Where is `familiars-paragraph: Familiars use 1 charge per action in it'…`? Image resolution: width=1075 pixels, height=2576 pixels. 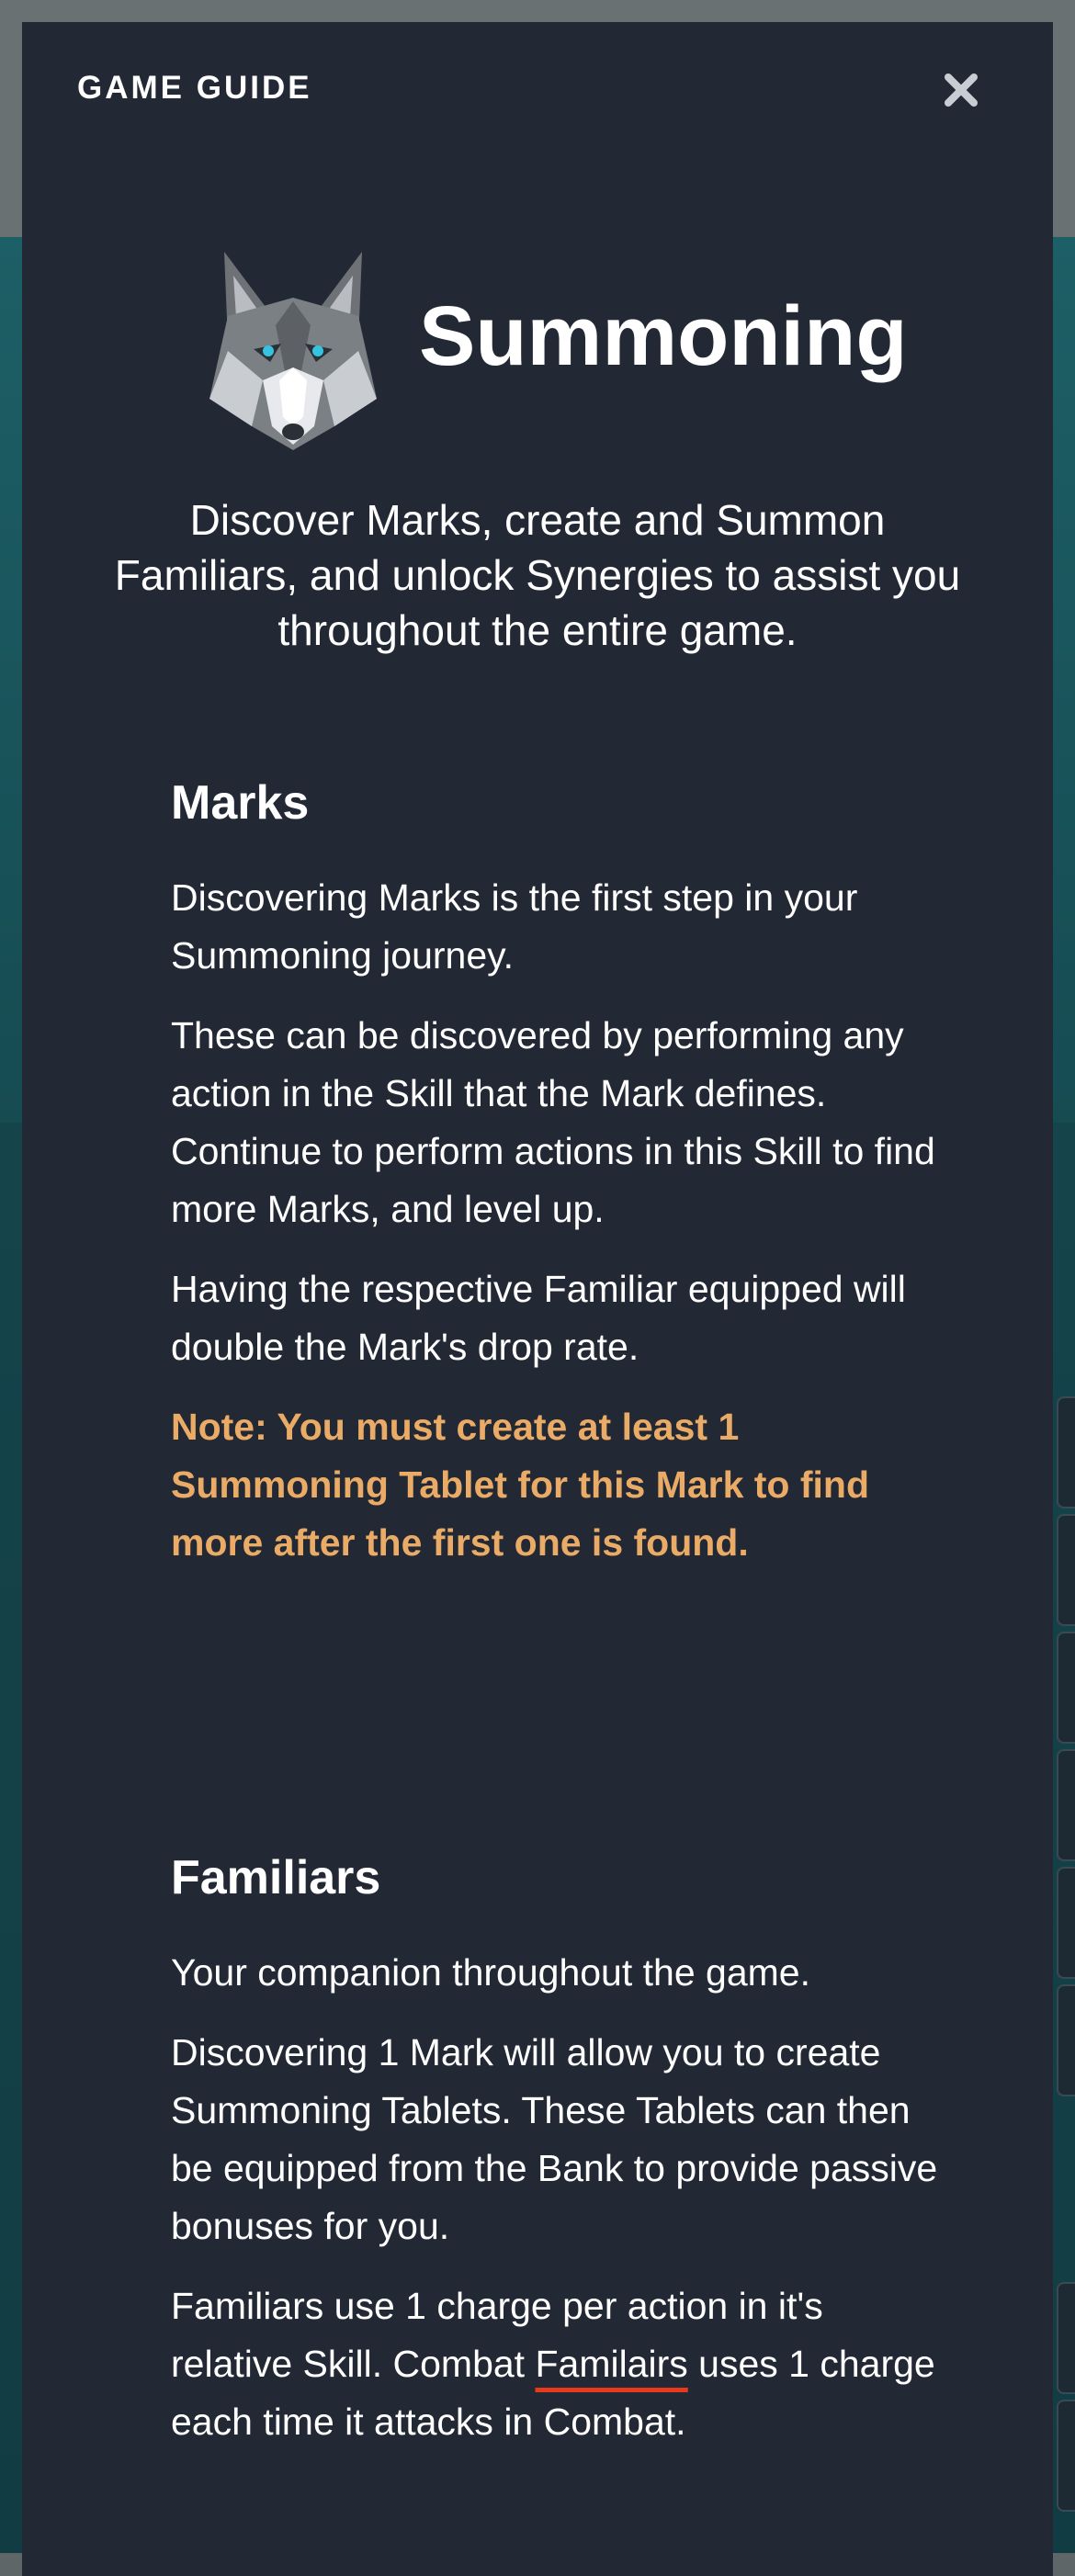 familiars-paragraph: Familiars use 1 charge per action in it'… is located at coordinates (557, 2364).